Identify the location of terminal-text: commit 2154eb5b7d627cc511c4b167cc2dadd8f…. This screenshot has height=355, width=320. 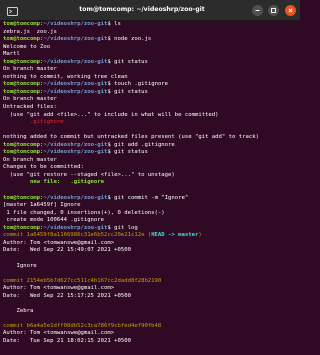
(82, 280).